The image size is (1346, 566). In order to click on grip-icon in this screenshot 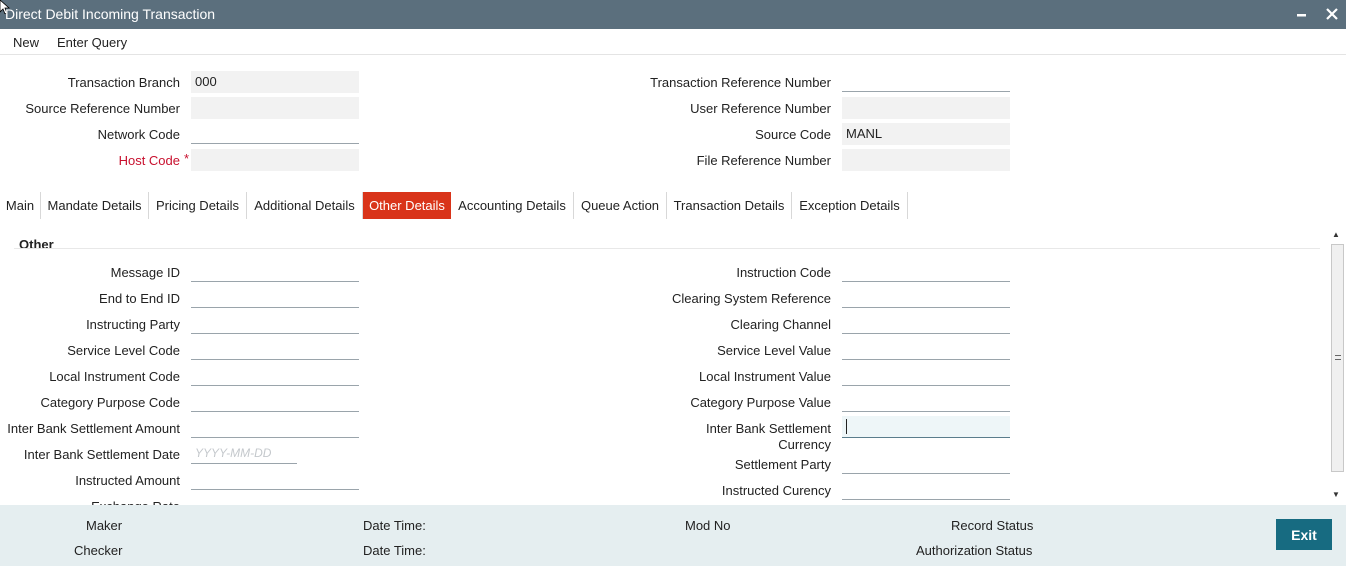, I will do `click(1338, 357)`.